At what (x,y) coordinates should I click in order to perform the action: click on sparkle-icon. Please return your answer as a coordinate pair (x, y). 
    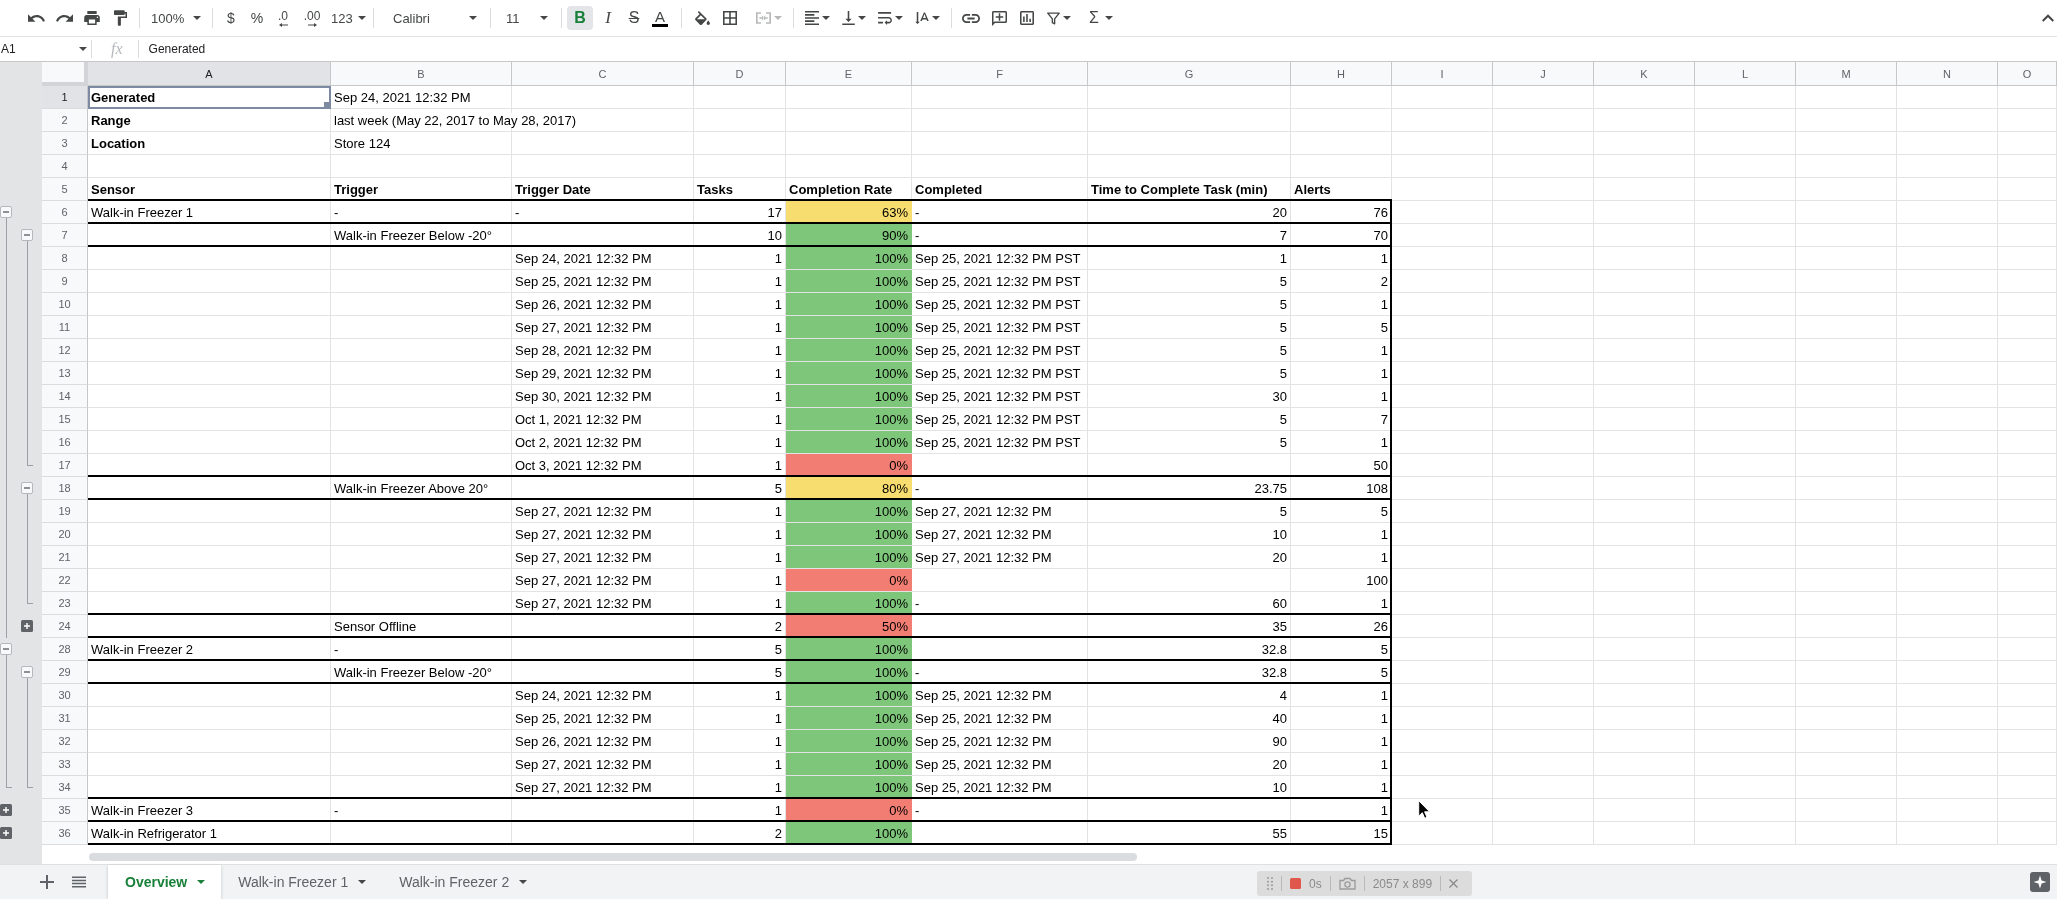
    Looking at the image, I should click on (2040, 882).